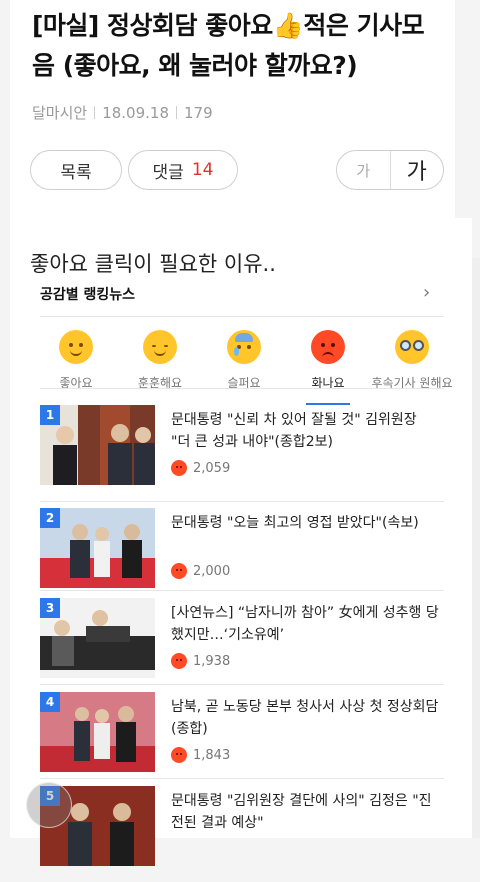 The height and width of the screenshot is (882, 480). What do you see at coordinates (50, 608) in the screenshot?
I see `rank-badge: 3` at bounding box center [50, 608].